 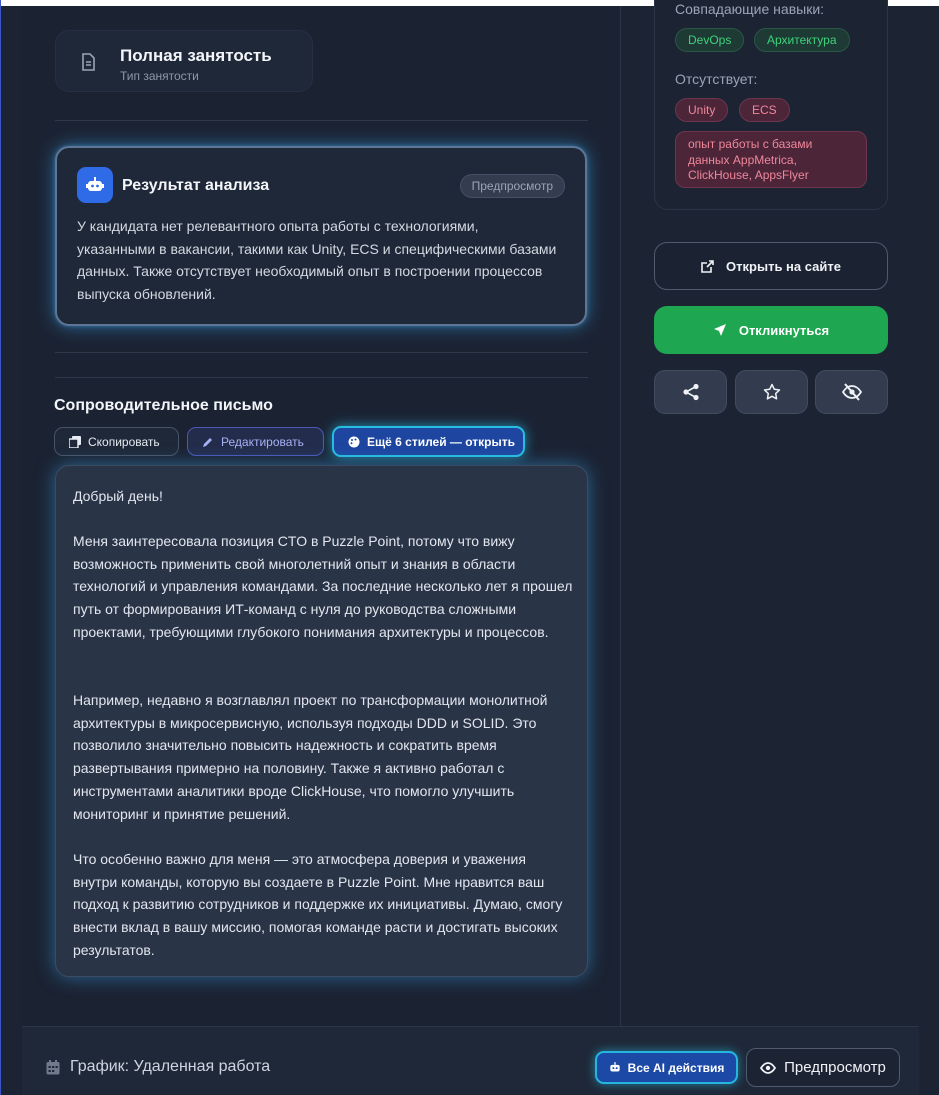 What do you see at coordinates (88, 62) in the screenshot?
I see `document-icon` at bounding box center [88, 62].